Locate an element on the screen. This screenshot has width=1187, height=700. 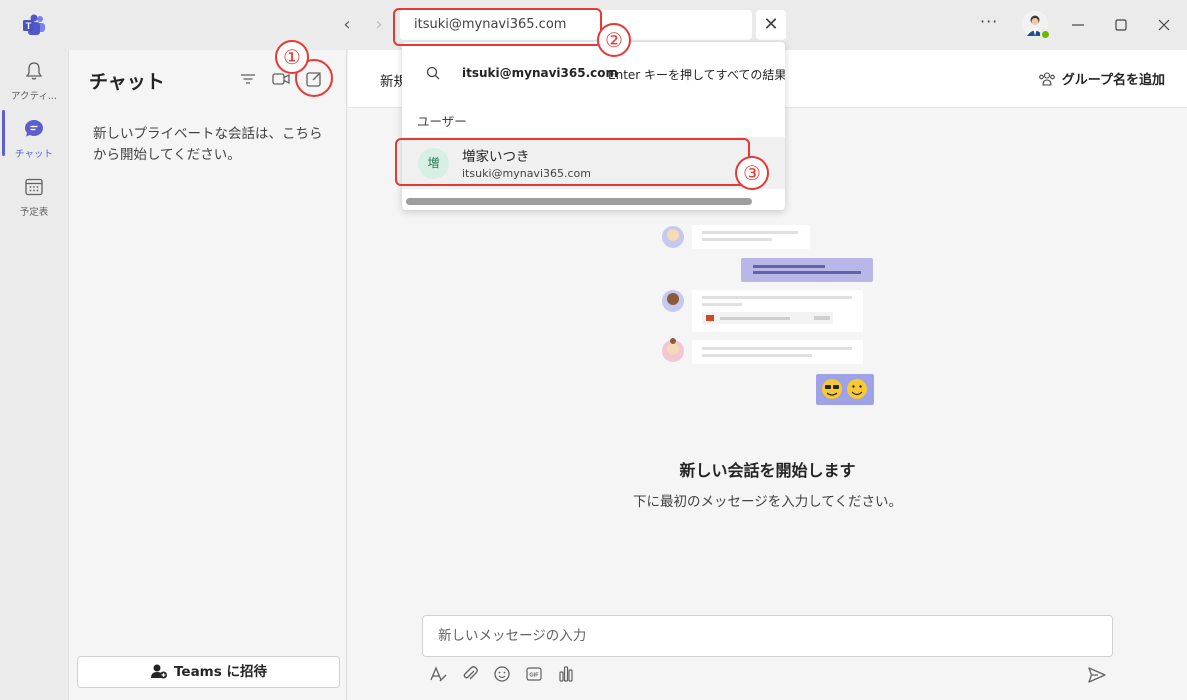
emoji-icon is located at coordinates (502, 674).